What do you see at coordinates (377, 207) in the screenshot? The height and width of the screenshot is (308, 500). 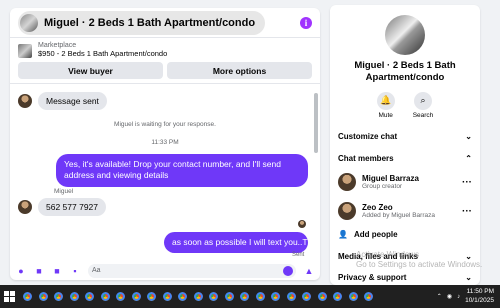 I see `member-name: Zeo Zeo` at bounding box center [377, 207].